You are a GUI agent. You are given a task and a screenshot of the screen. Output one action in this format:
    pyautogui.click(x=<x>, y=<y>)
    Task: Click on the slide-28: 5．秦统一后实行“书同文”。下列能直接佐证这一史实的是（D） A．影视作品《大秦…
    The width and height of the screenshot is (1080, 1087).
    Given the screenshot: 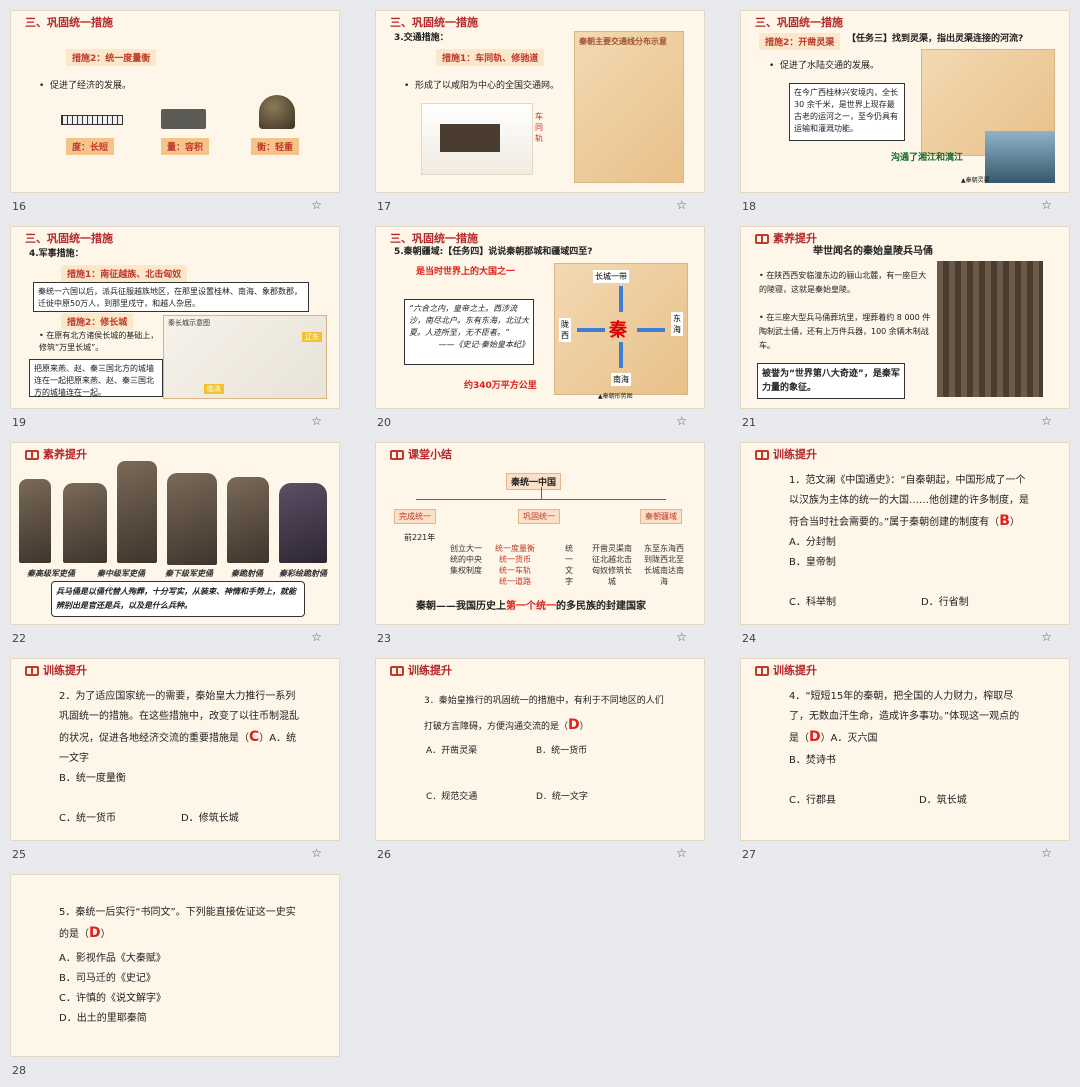 What is the action you would take?
    pyautogui.click(x=175, y=965)
    